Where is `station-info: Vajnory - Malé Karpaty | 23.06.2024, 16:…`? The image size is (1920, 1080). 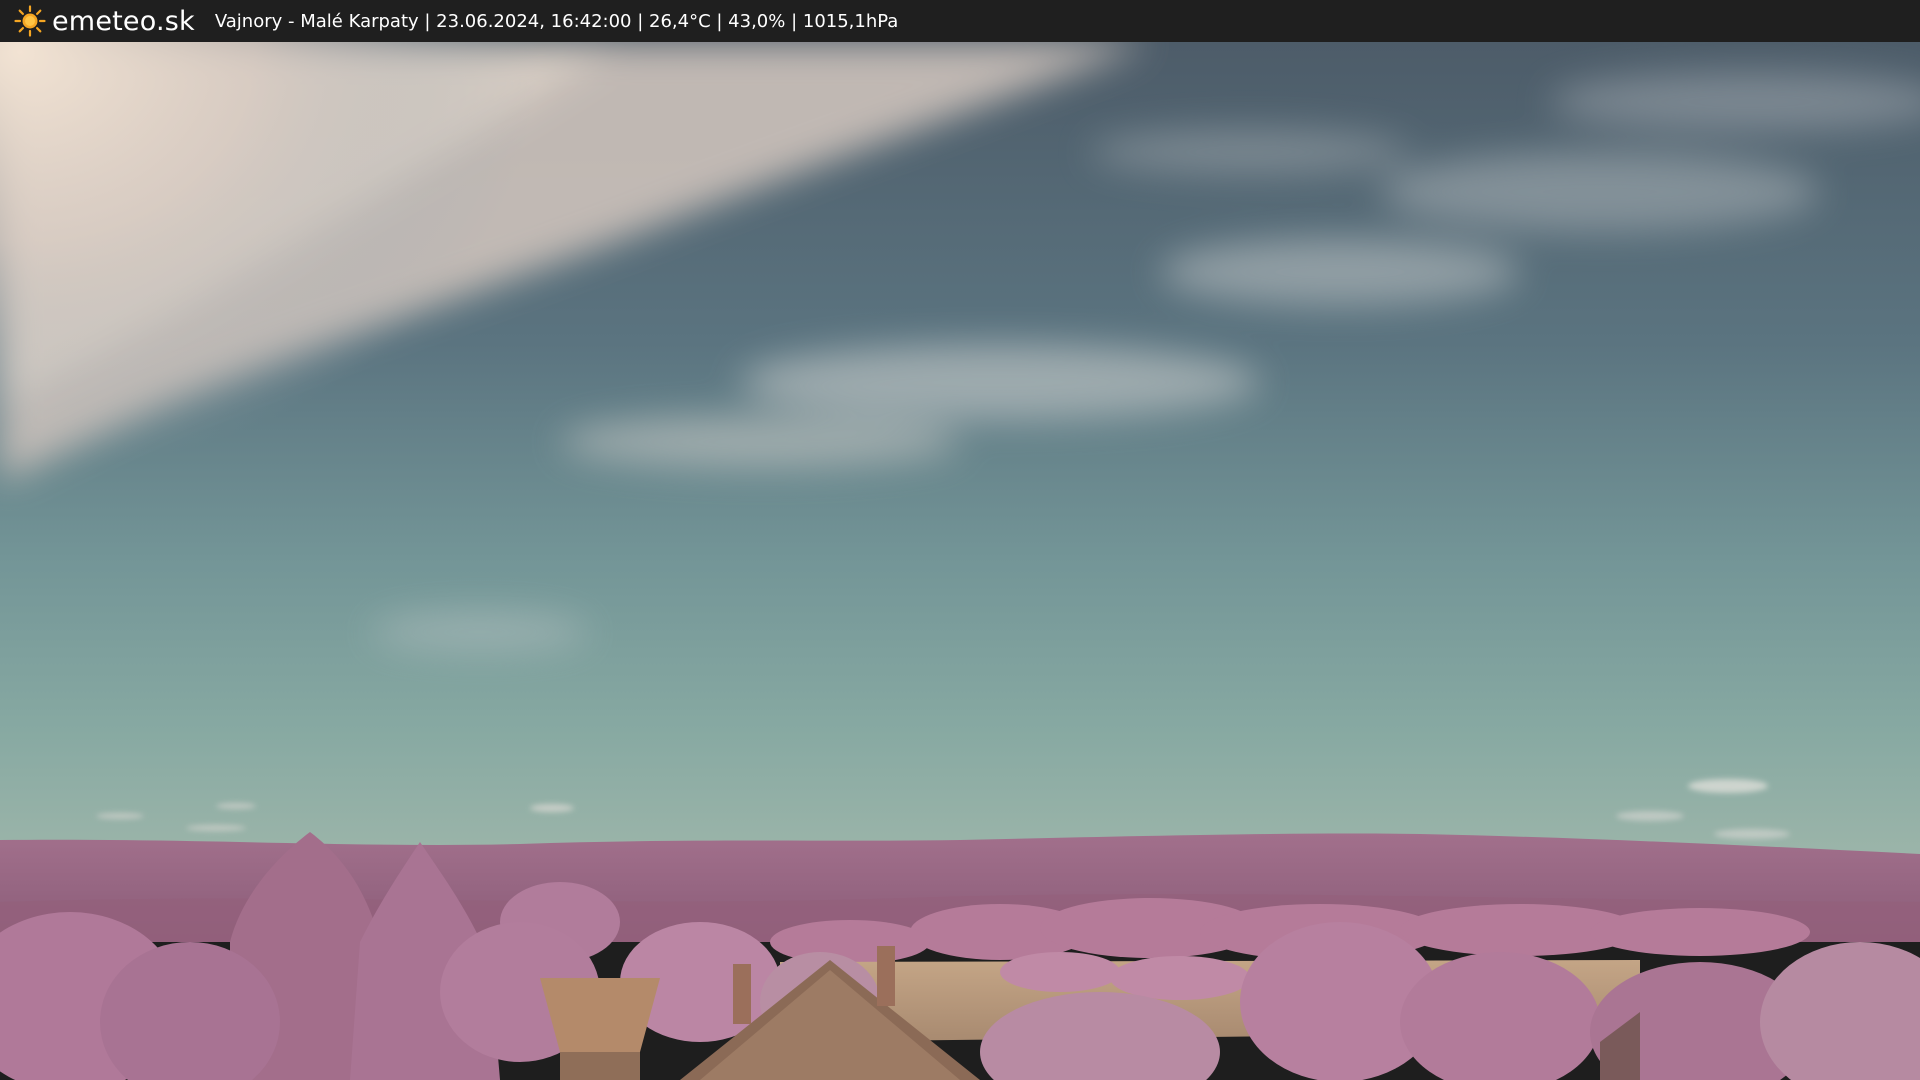
station-info: Vajnory - Malé Karpaty | 23.06.2024, 16:… is located at coordinates (556, 21).